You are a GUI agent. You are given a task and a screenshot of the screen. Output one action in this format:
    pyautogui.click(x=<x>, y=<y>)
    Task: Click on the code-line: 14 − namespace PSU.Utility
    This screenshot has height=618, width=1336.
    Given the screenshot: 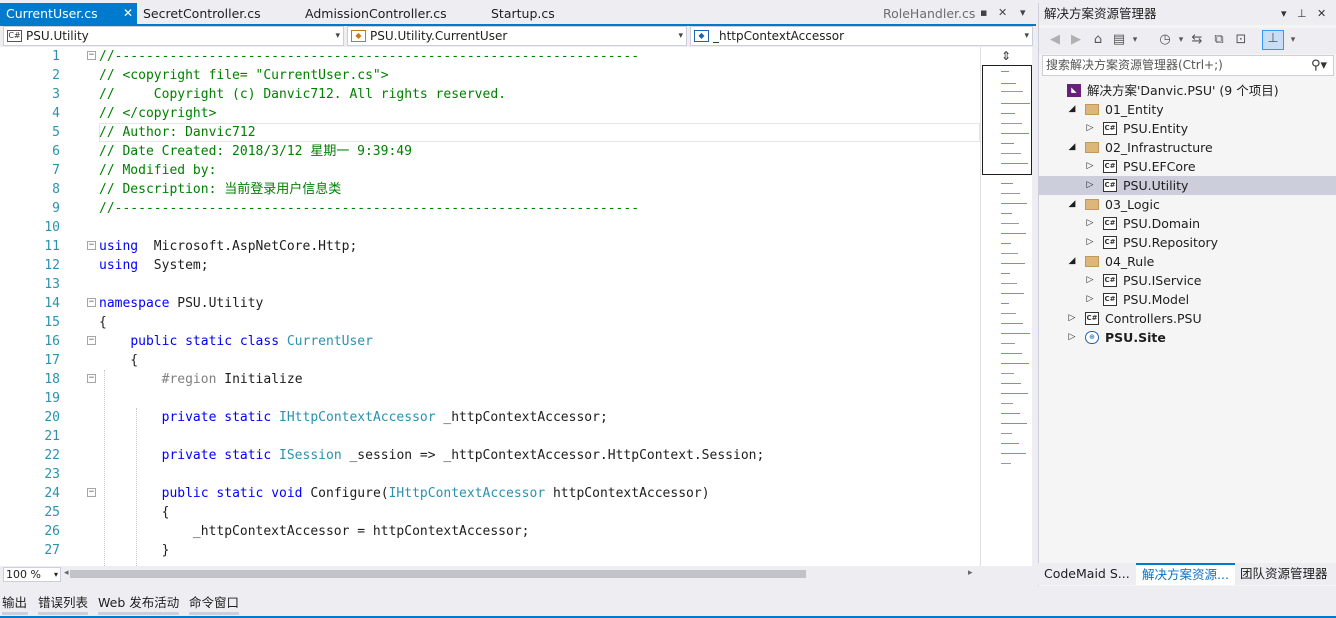 What is the action you would take?
    pyautogui.click(x=490, y=303)
    